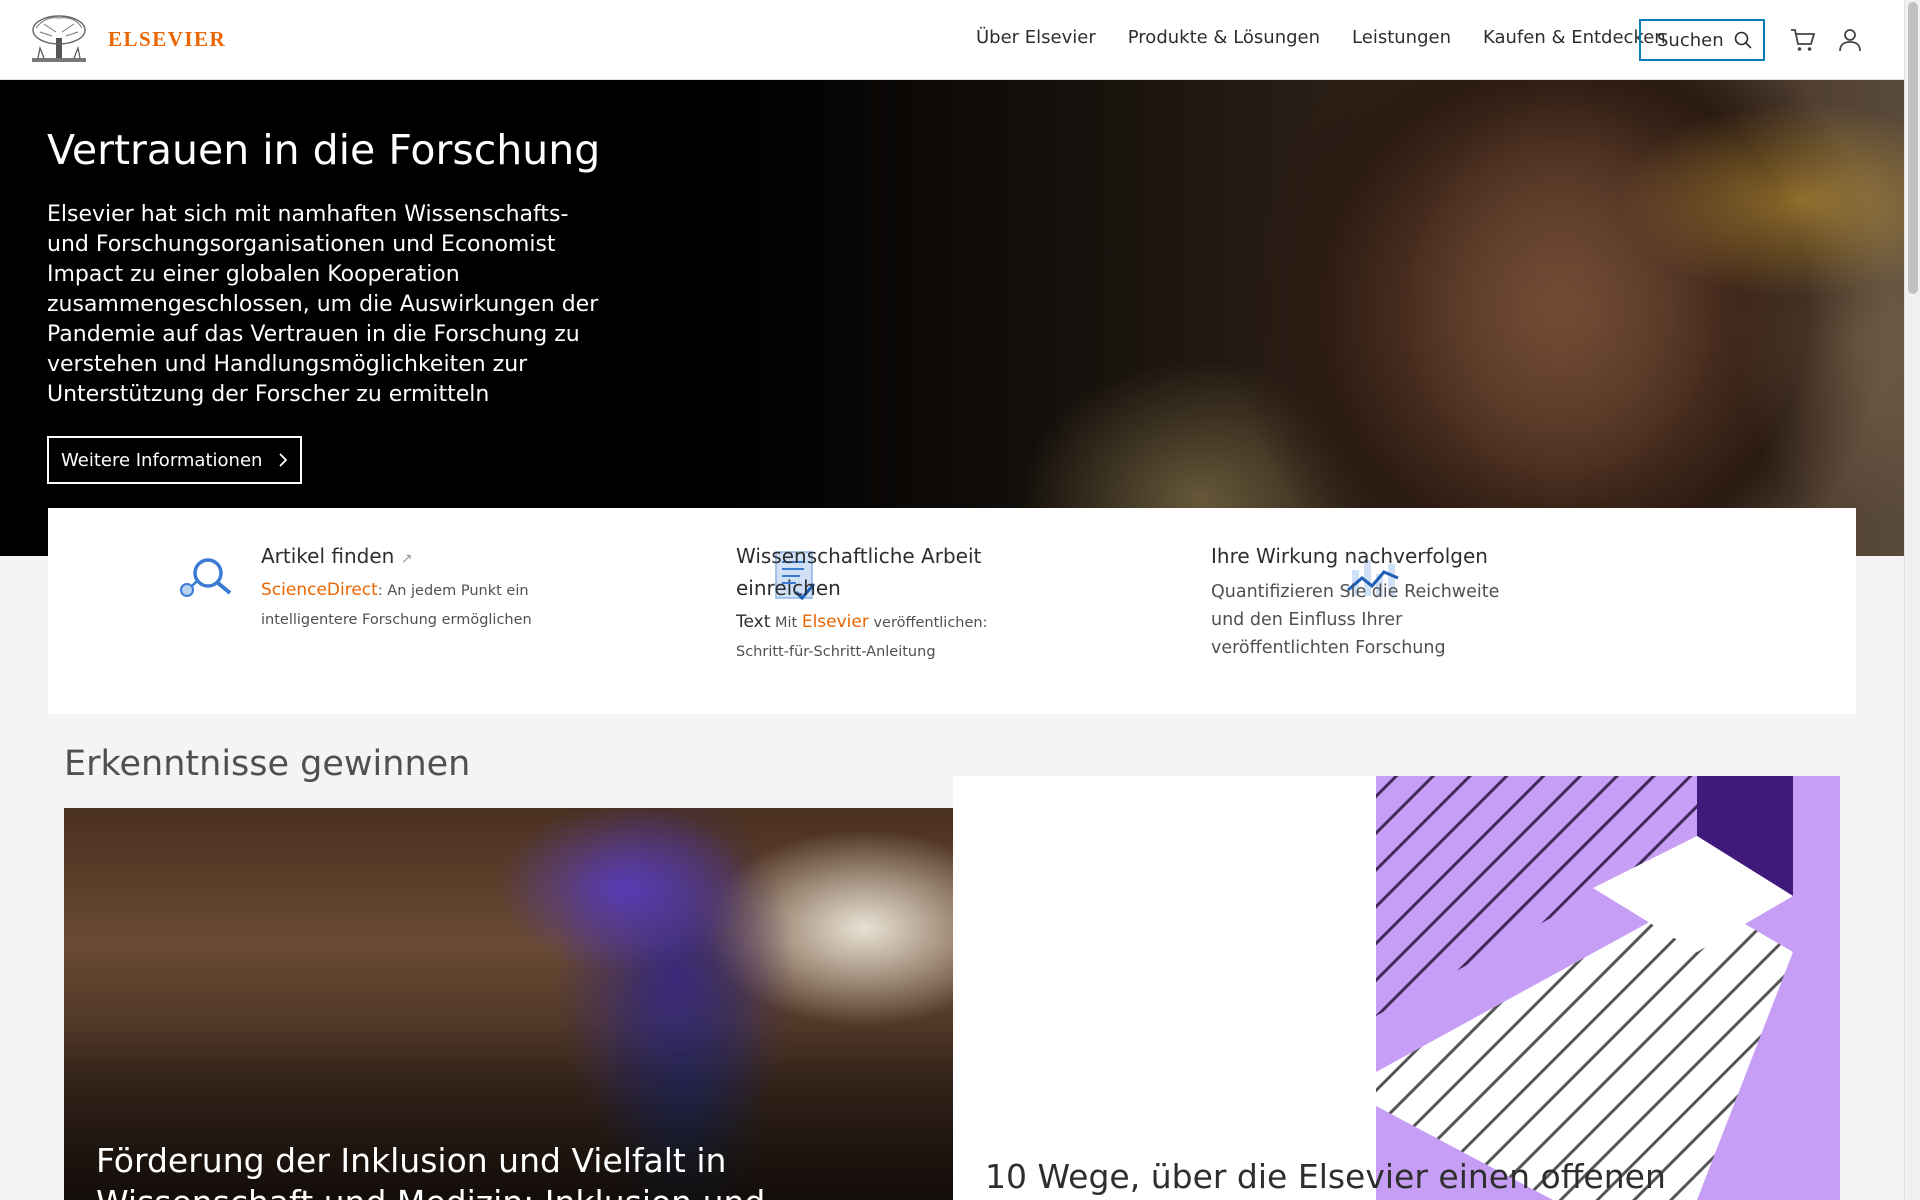 The width and height of the screenshot is (1920, 1200). I want to click on insights-heading: Erkenntnisse gewinnen, so click(267, 764).